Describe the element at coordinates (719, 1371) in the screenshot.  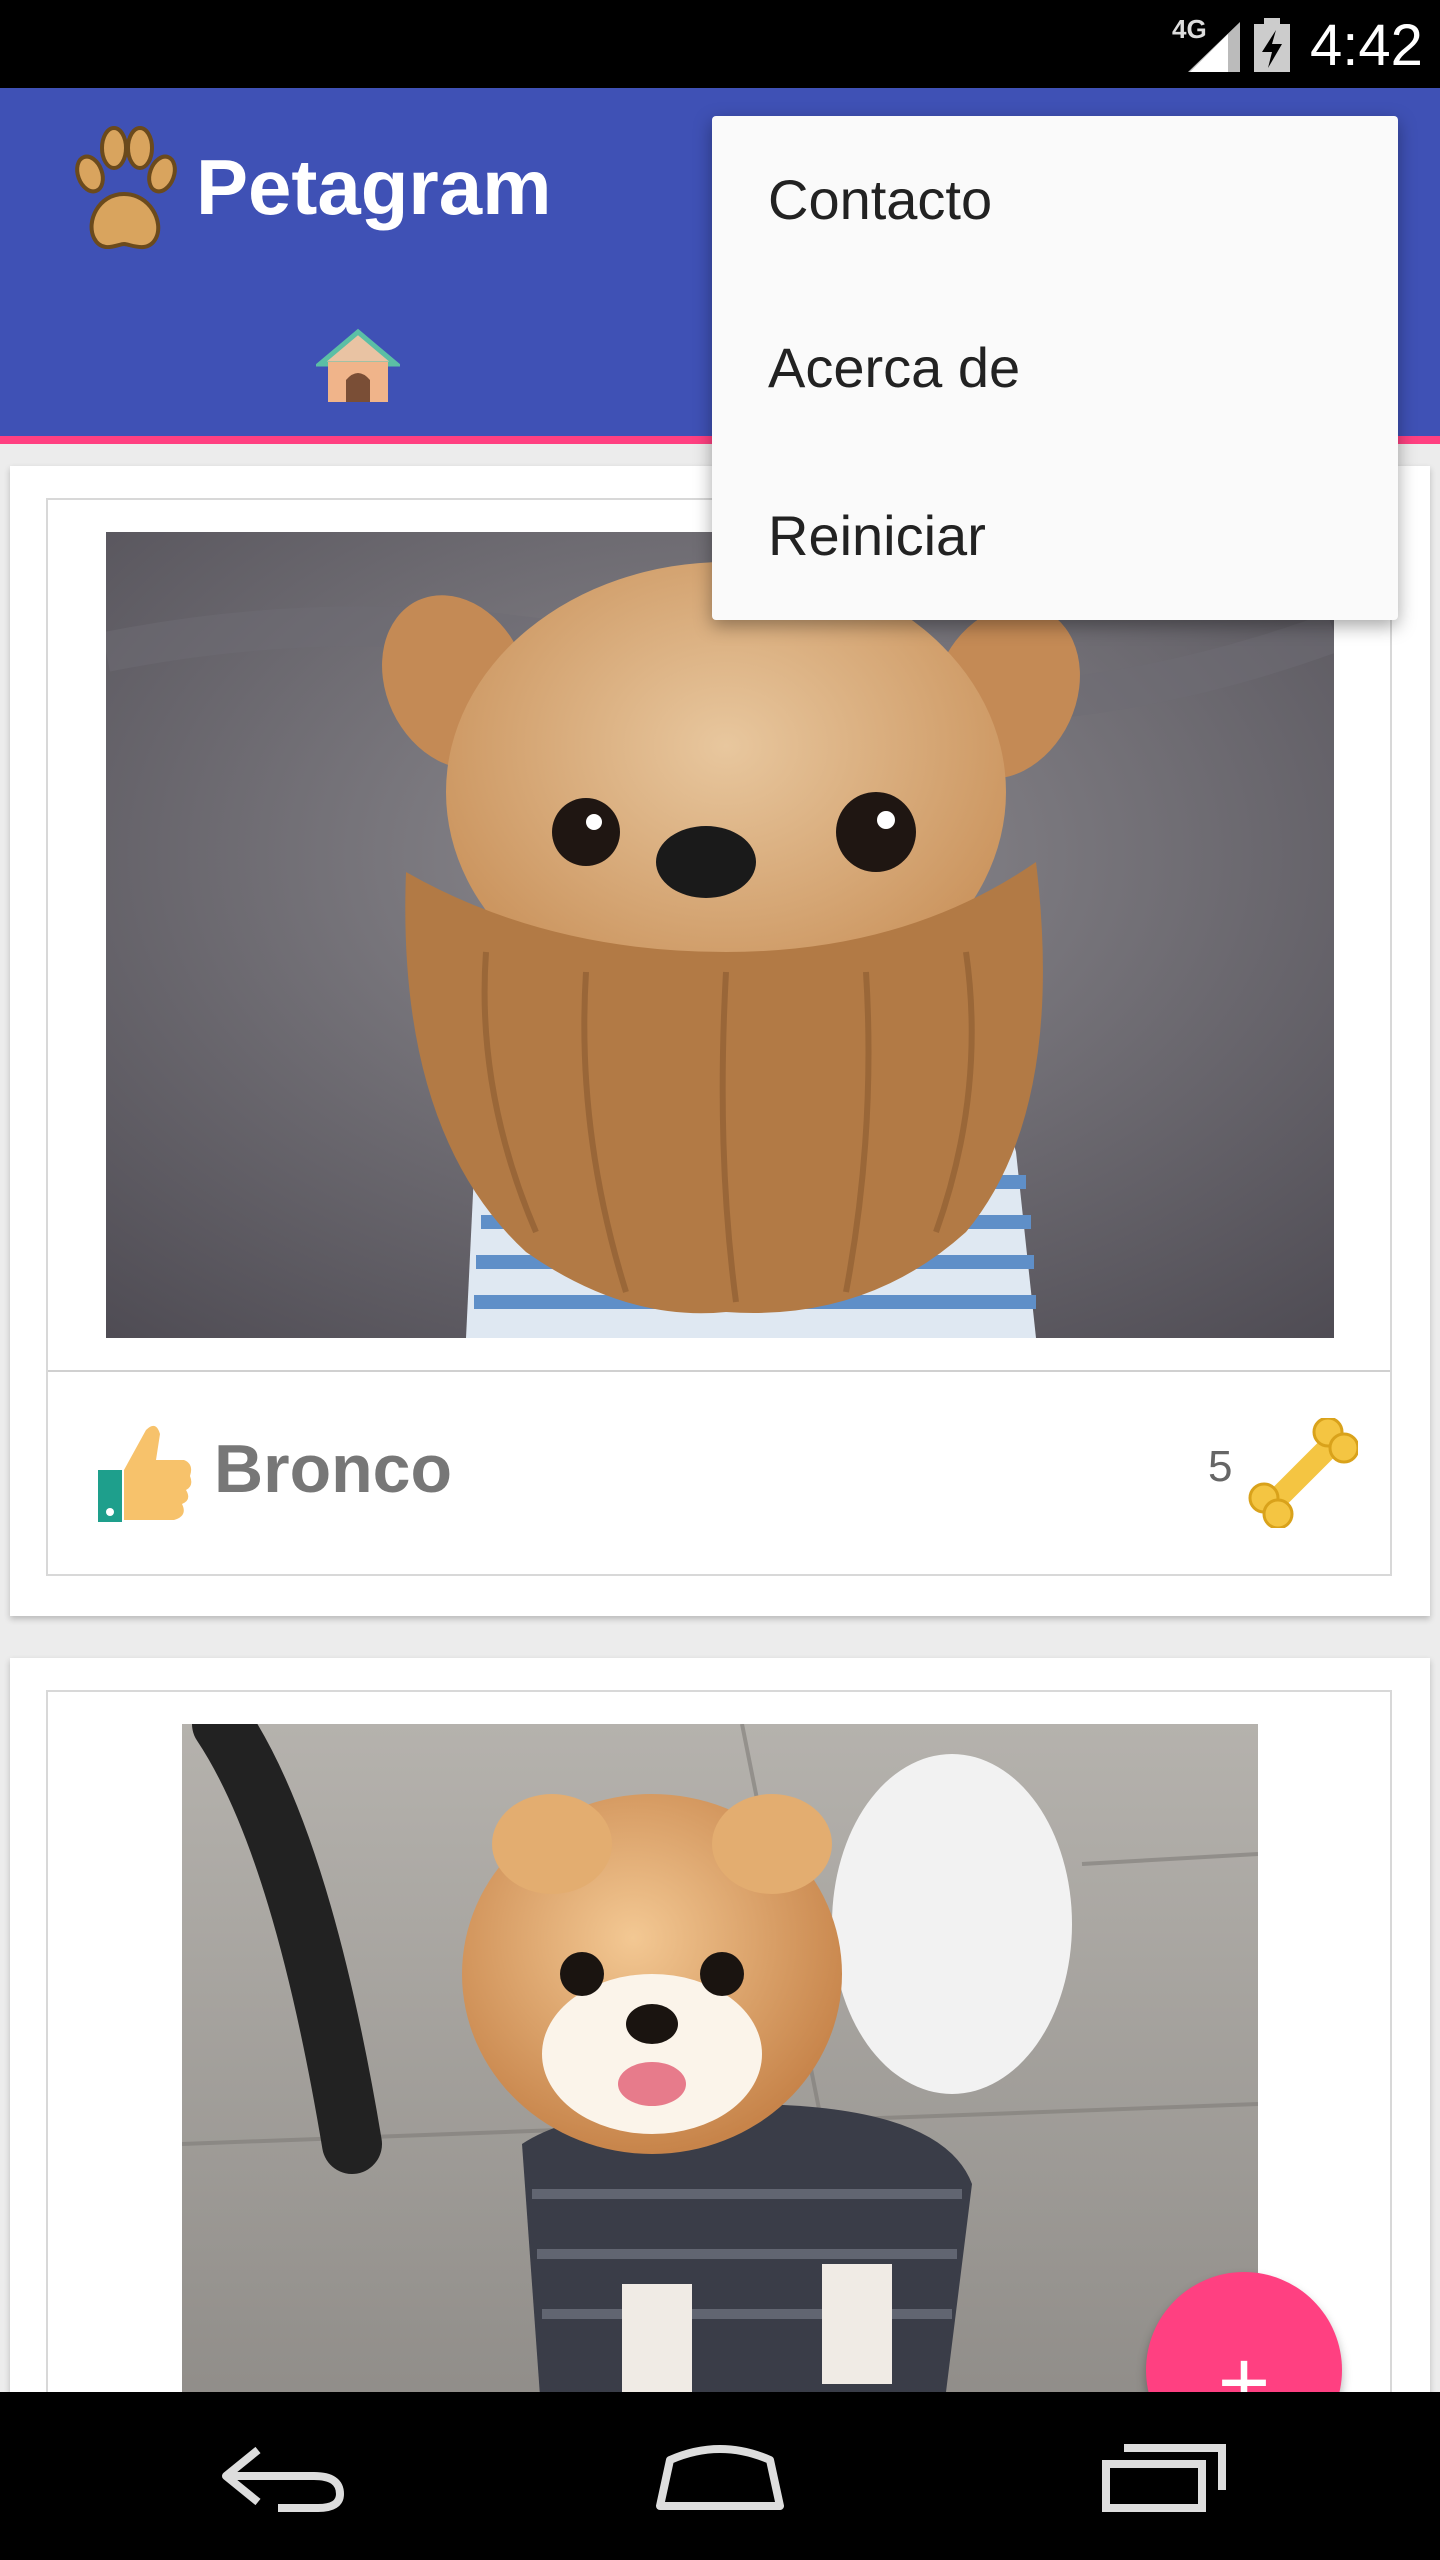
I see `card-divider` at that location.